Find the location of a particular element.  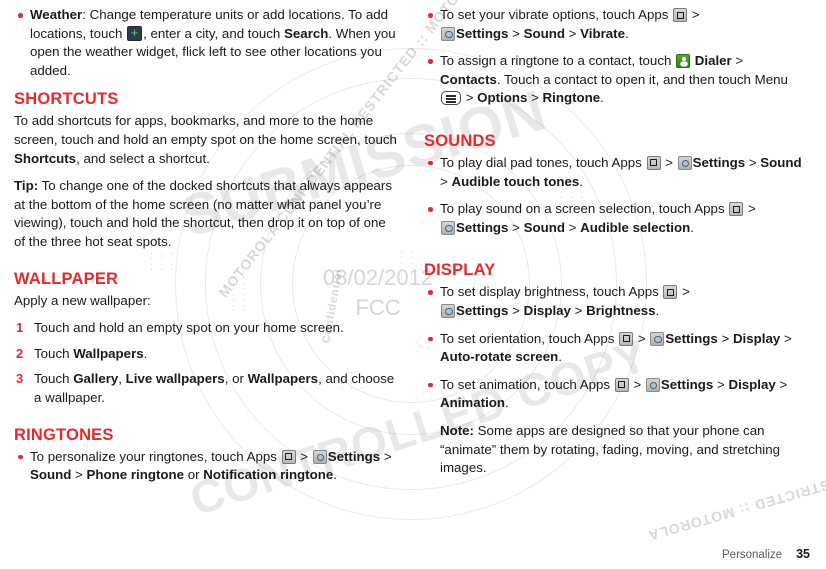

wallpaper-heading: WALLPAPER is located at coordinates (66, 278).